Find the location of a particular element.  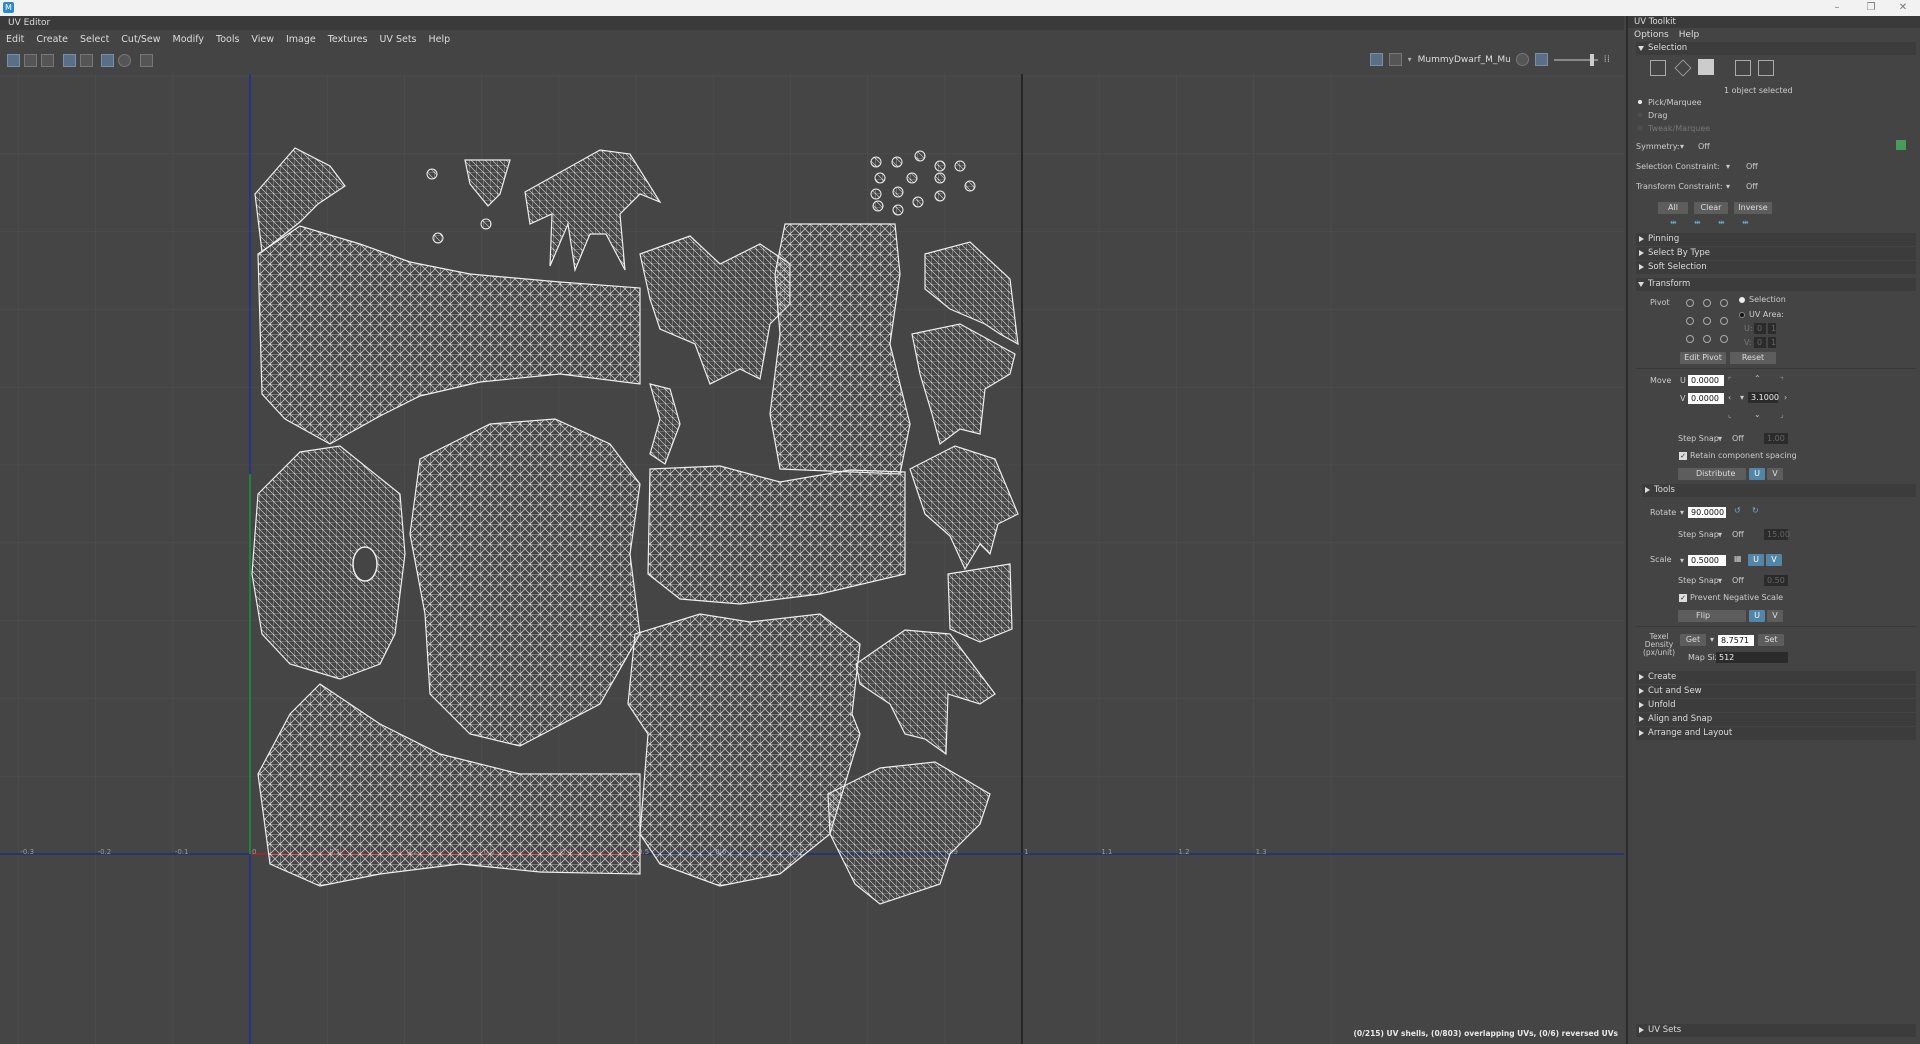

move-down-right-icon: ⌟ is located at coordinates (1782, 414).